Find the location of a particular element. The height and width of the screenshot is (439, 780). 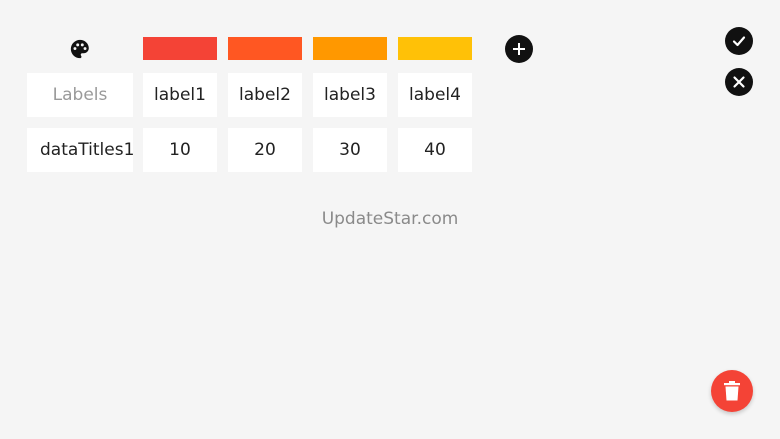

data-cell-1: 10 is located at coordinates (180, 150).